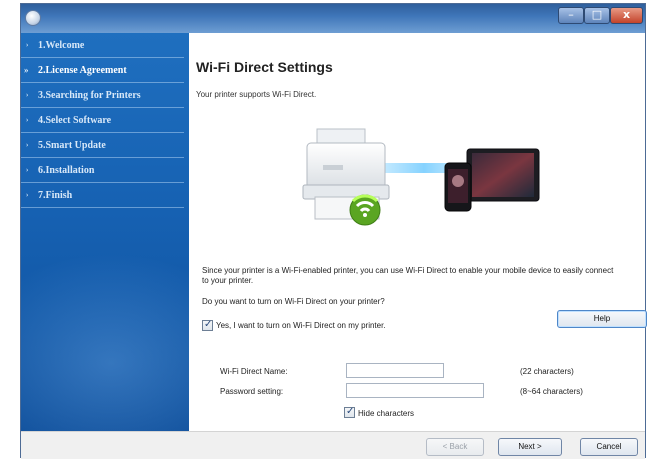 The width and height of the screenshot is (653, 459). What do you see at coordinates (55, 195) in the screenshot?
I see `step-label: 7.Finish` at bounding box center [55, 195].